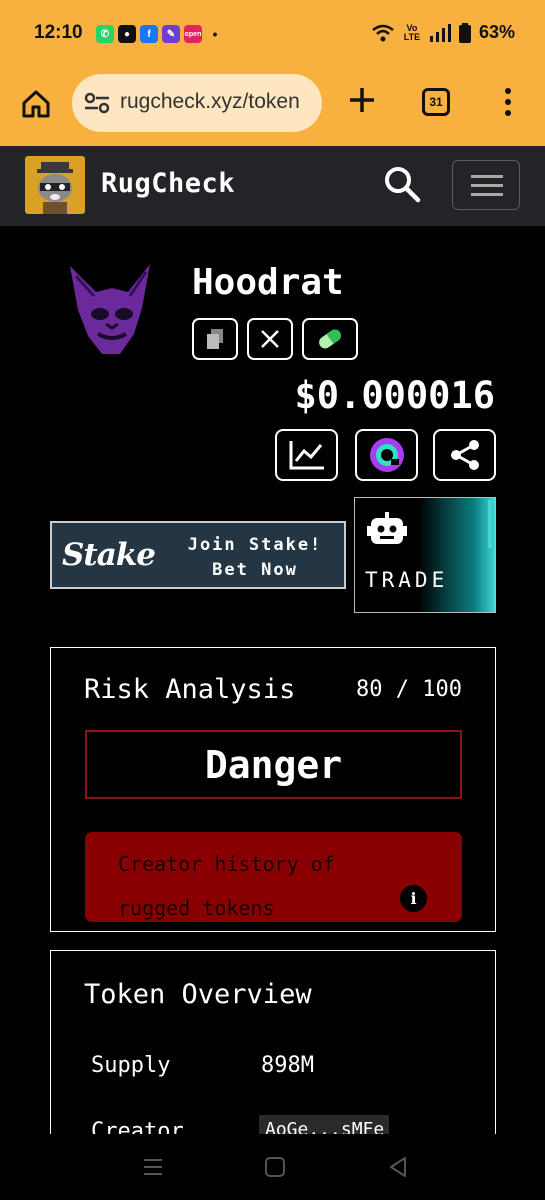 The image size is (545, 1200). I want to click on signal-icon, so click(440, 32).